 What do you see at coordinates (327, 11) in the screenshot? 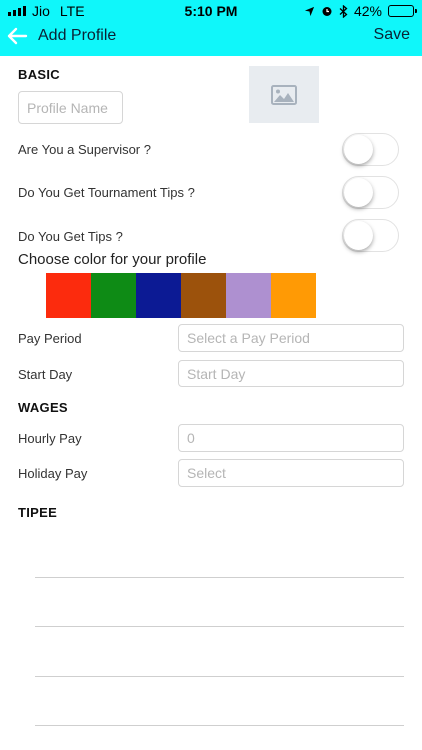
I see `alarm-icon` at bounding box center [327, 11].